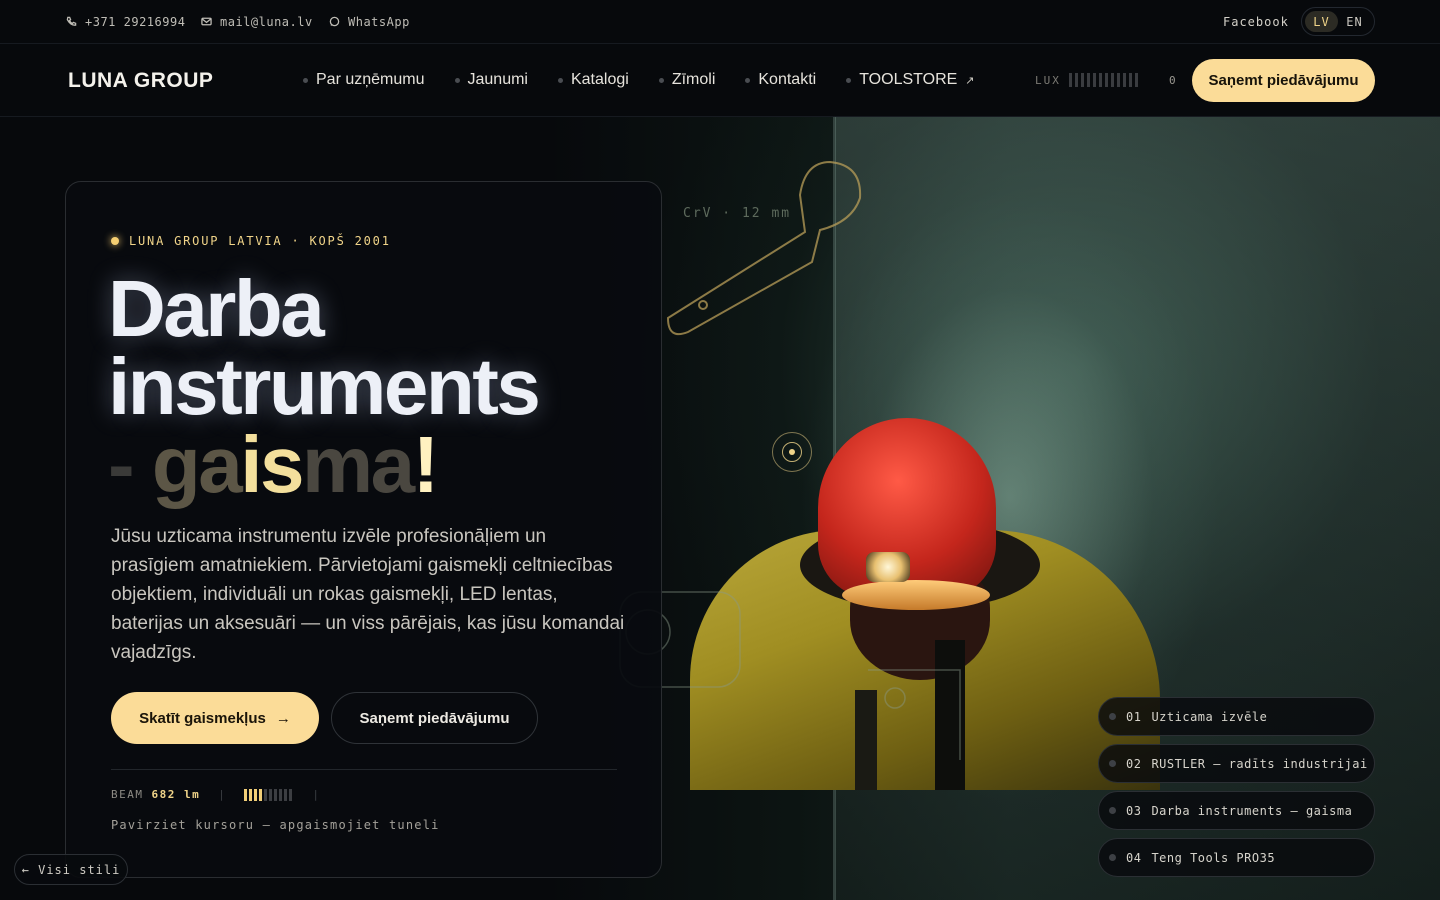 The width and height of the screenshot is (1440, 900). I want to click on arrow-right-icon: →, so click(283, 718).